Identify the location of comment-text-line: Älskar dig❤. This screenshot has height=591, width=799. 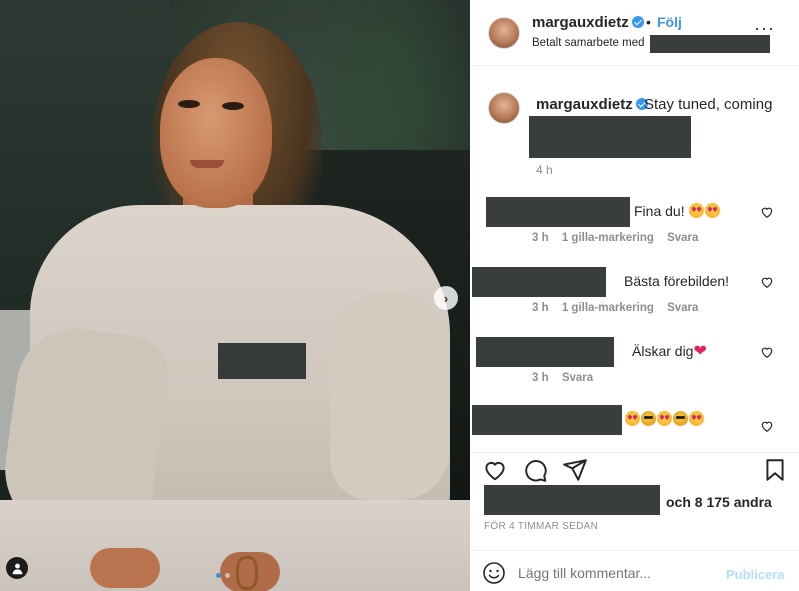
(669, 351).